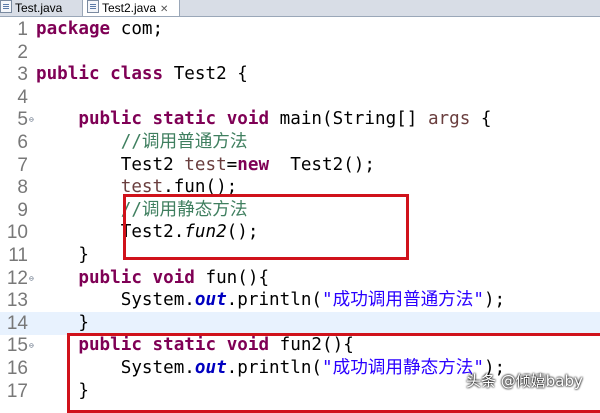 The height and width of the screenshot is (413, 600). What do you see at coordinates (17, 391) in the screenshot?
I see `line-number: 17` at bounding box center [17, 391].